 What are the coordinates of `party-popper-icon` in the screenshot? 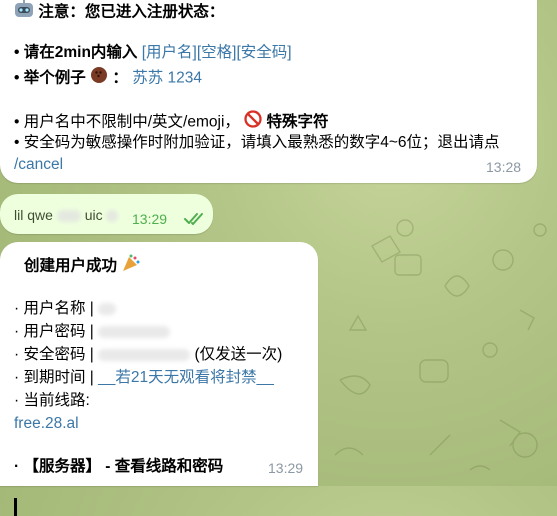 It's located at (131, 266).